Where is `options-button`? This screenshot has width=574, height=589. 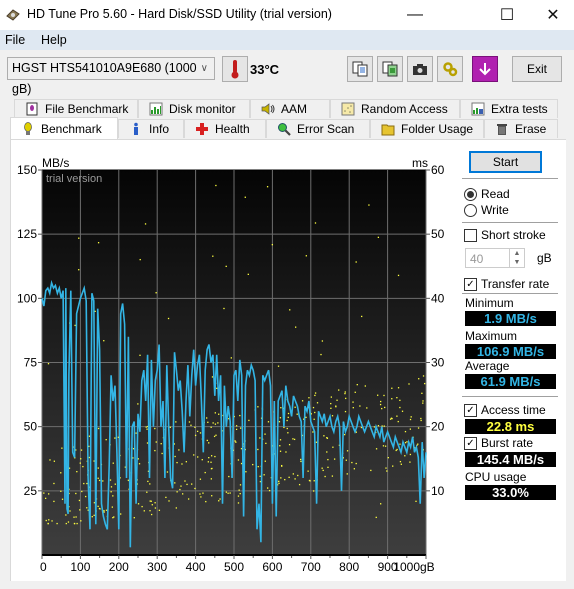 options-button is located at coordinates (450, 69).